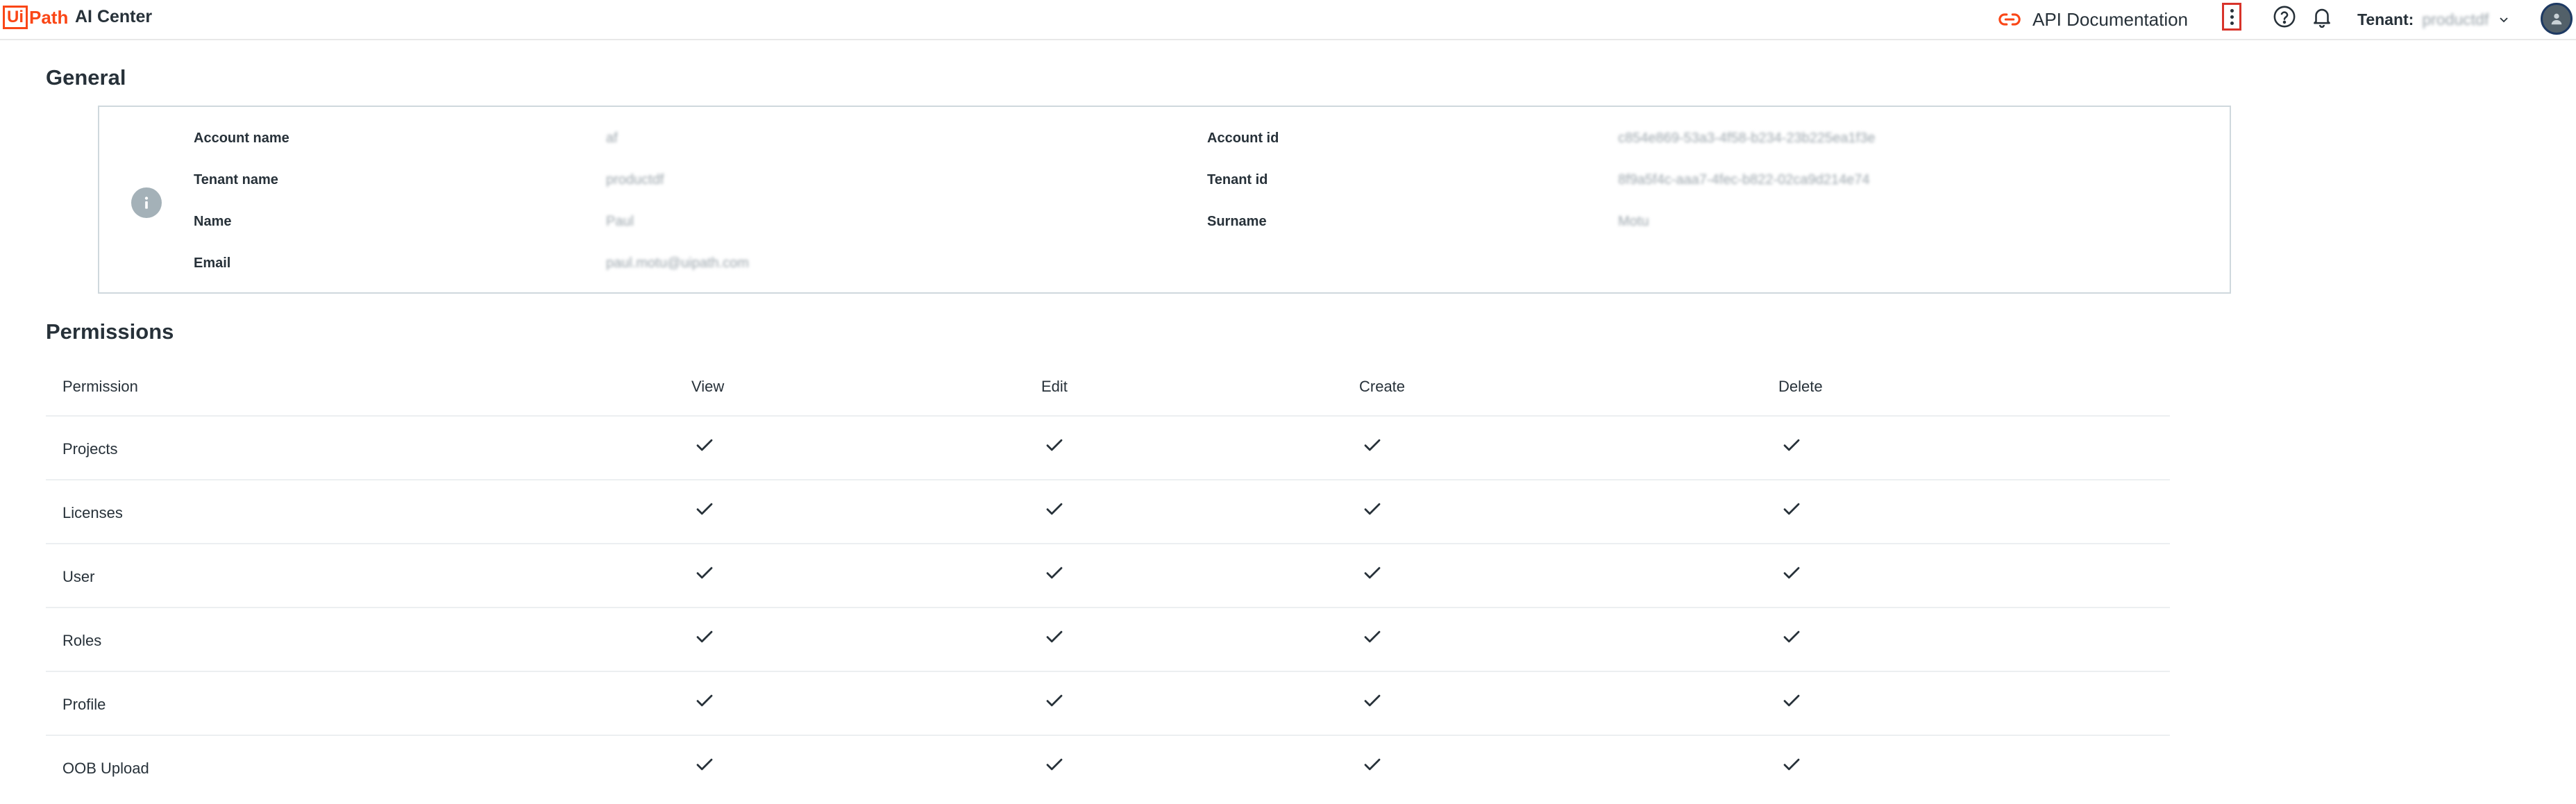  What do you see at coordinates (2009, 19) in the screenshot?
I see `link-icon` at bounding box center [2009, 19].